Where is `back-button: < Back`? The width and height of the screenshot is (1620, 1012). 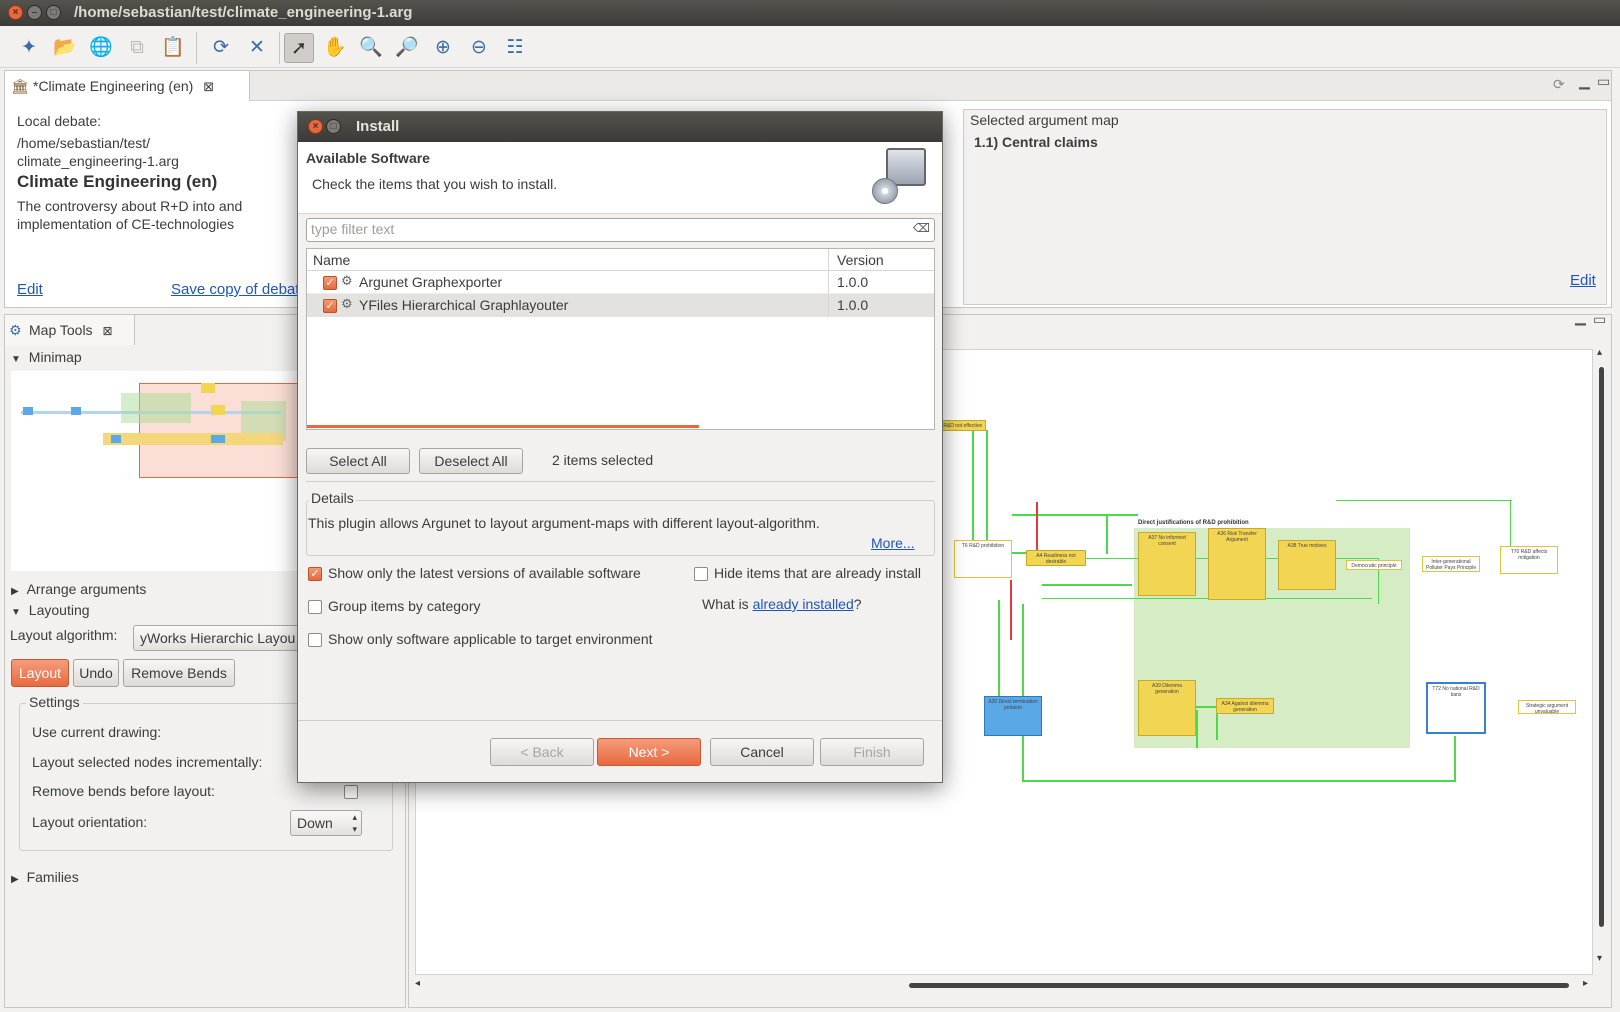
back-button: < Back is located at coordinates (542, 752).